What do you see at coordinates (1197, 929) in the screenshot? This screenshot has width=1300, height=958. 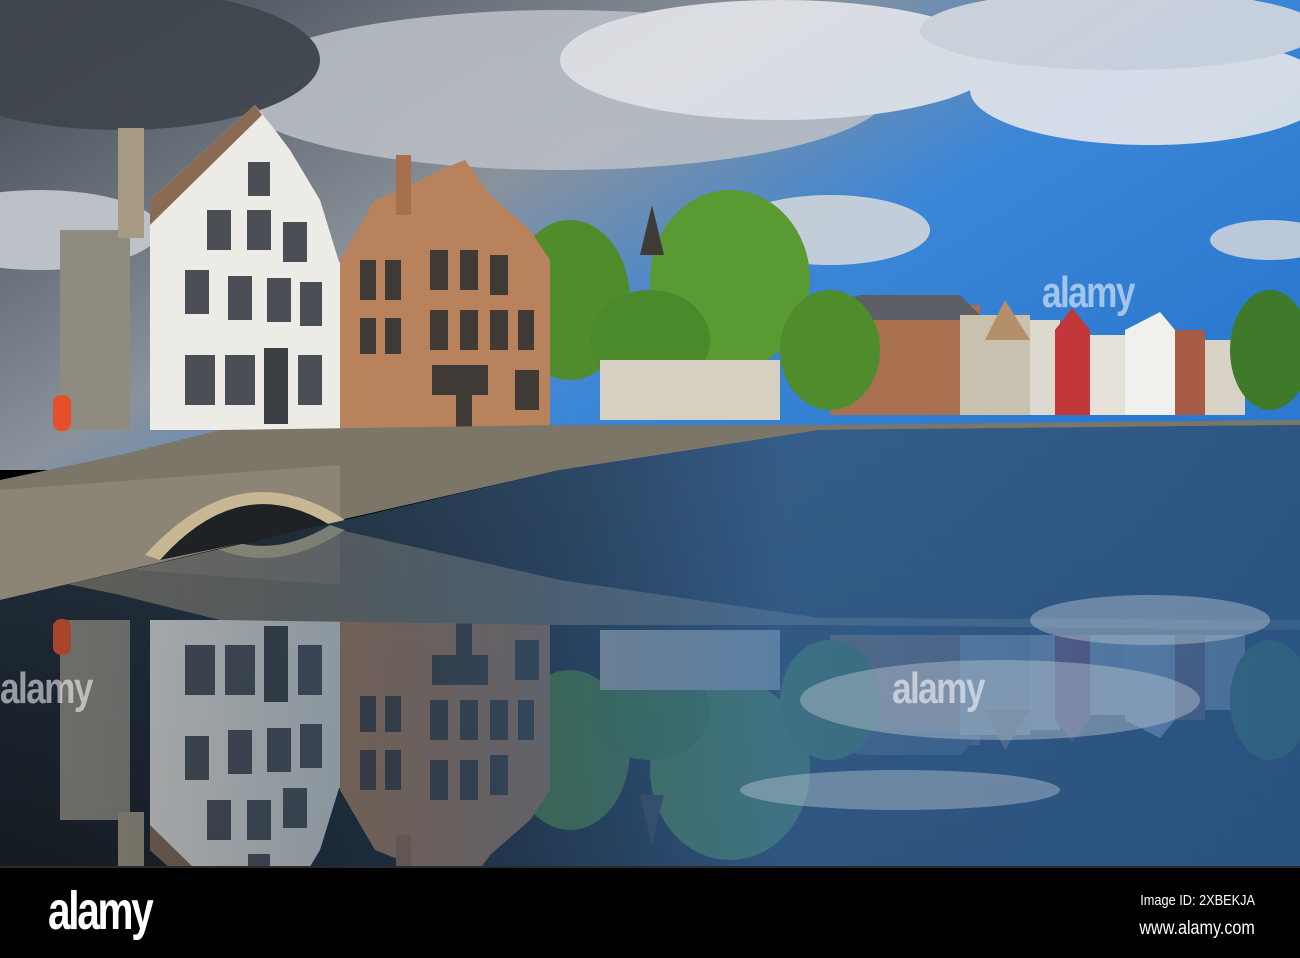 I see `website-link: www.alamy.com` at bounding box center [1197, 929].